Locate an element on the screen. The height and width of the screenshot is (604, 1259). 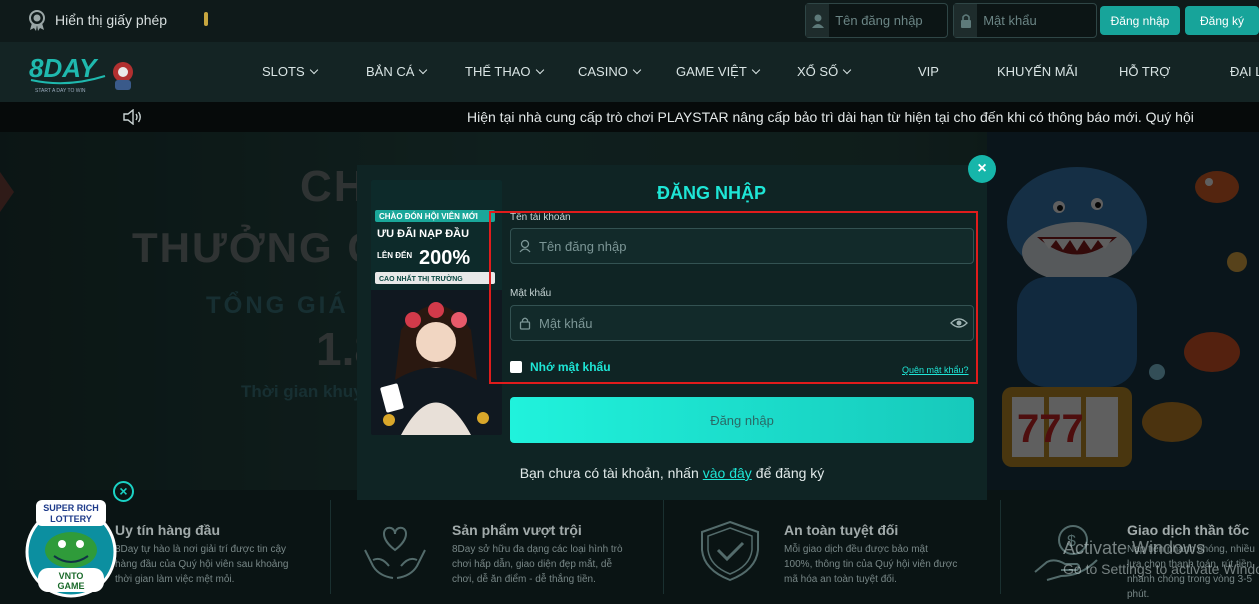
svg-text: 8DAY is located at coordinates (64, 68).